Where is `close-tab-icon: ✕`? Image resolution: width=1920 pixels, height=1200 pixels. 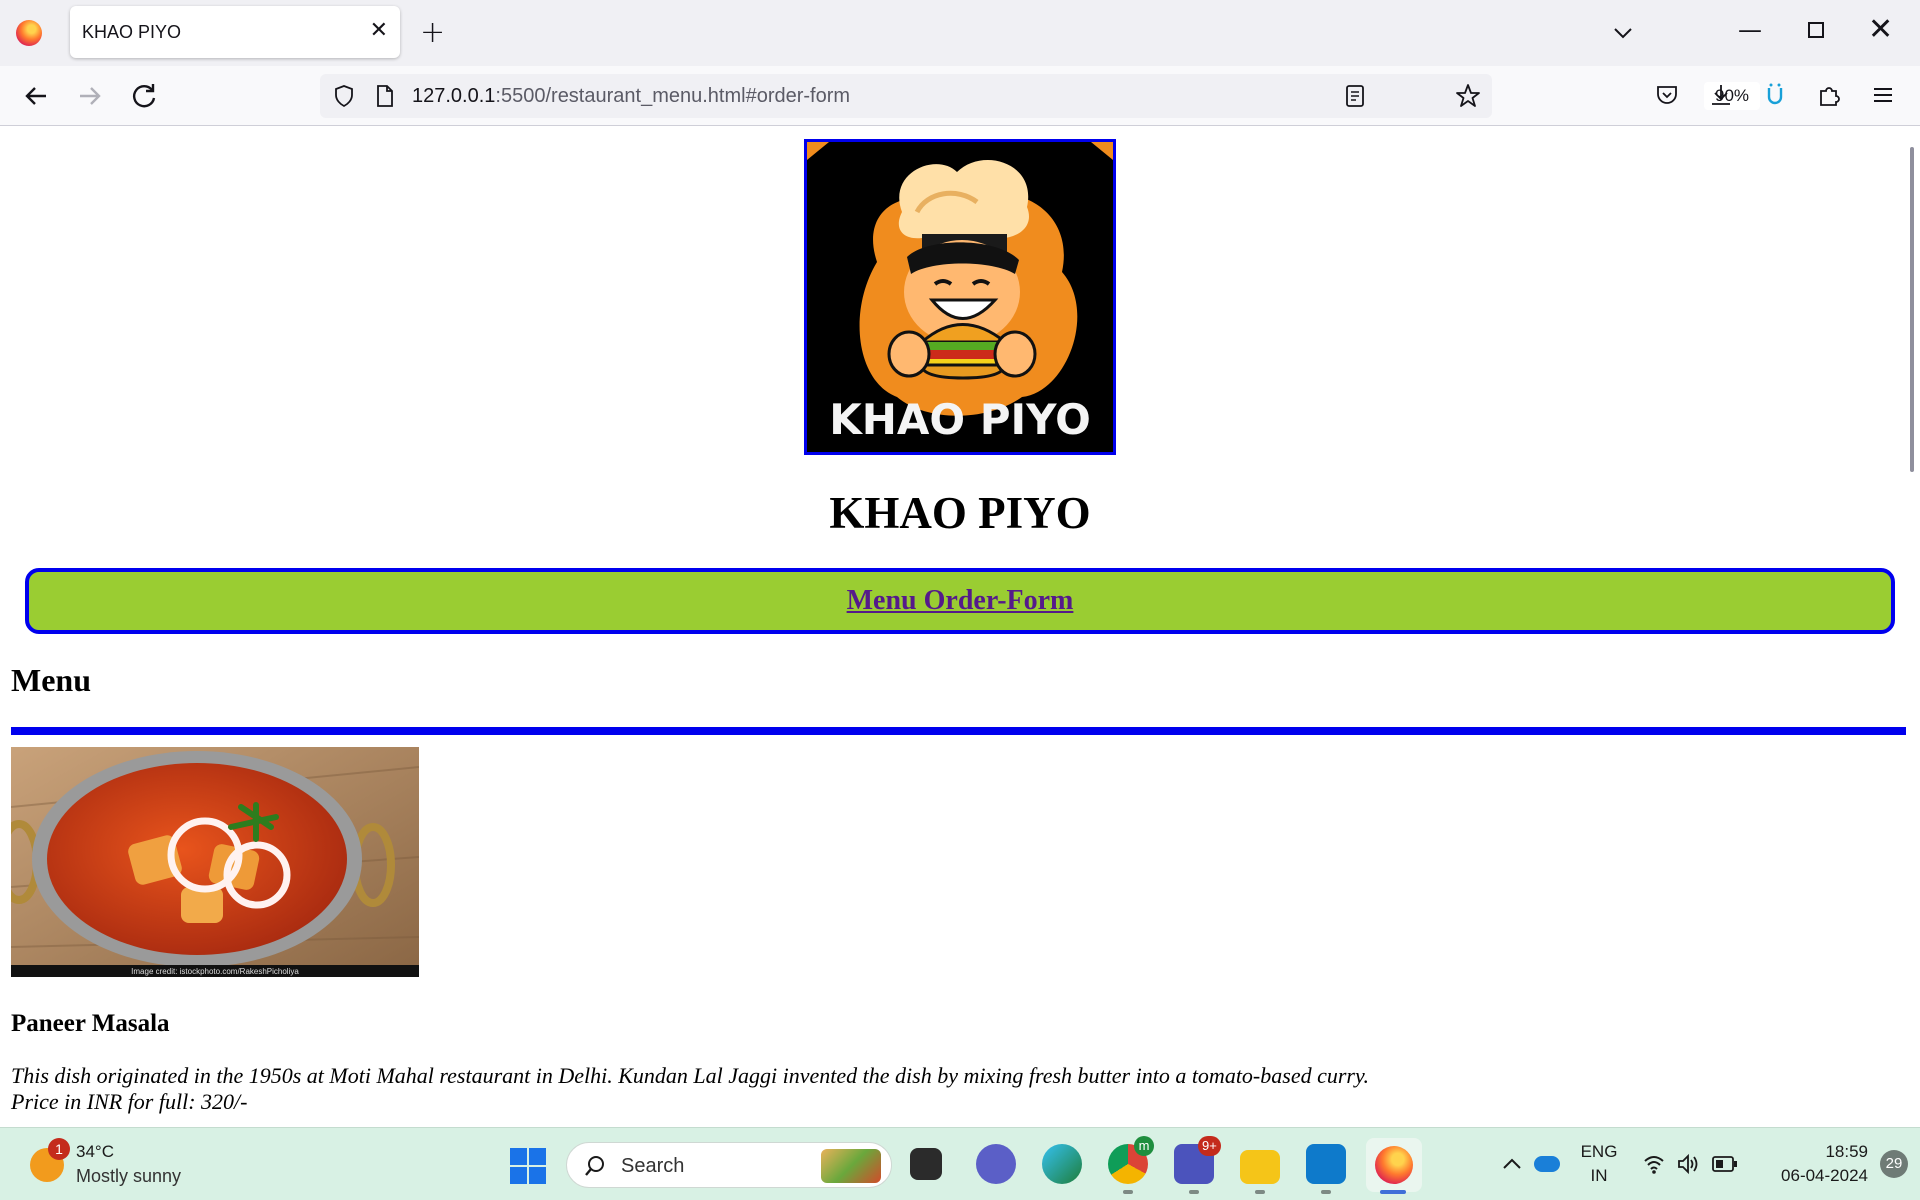
close-tab-icon: ✕ is located at coordinates (379, 31).